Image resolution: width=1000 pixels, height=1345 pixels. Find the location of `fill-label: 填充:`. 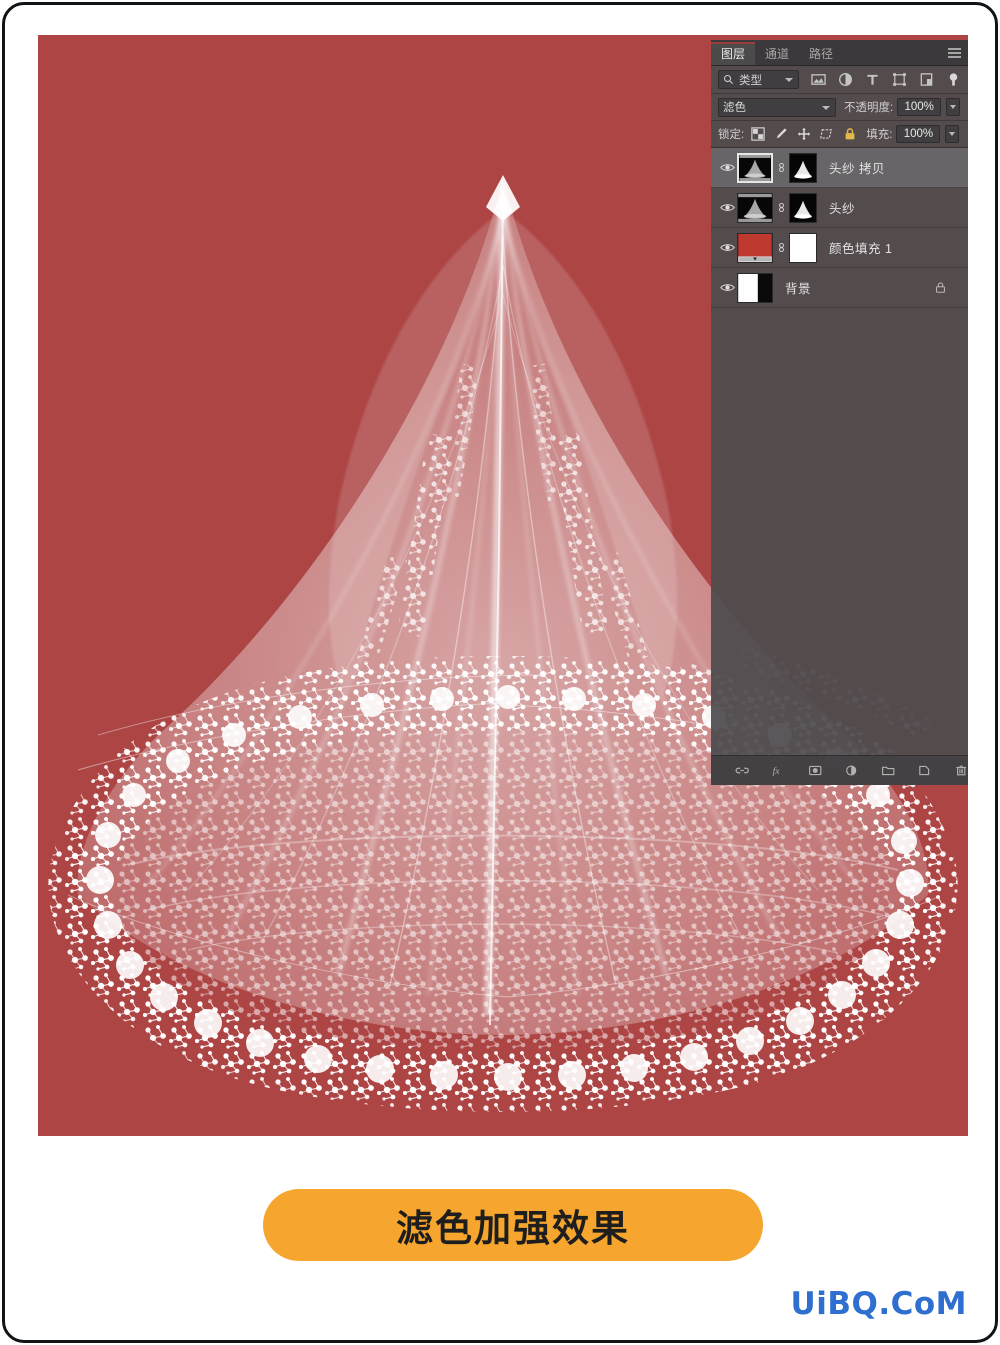

fill-label: 填充: is located at coordinates (879, 135).